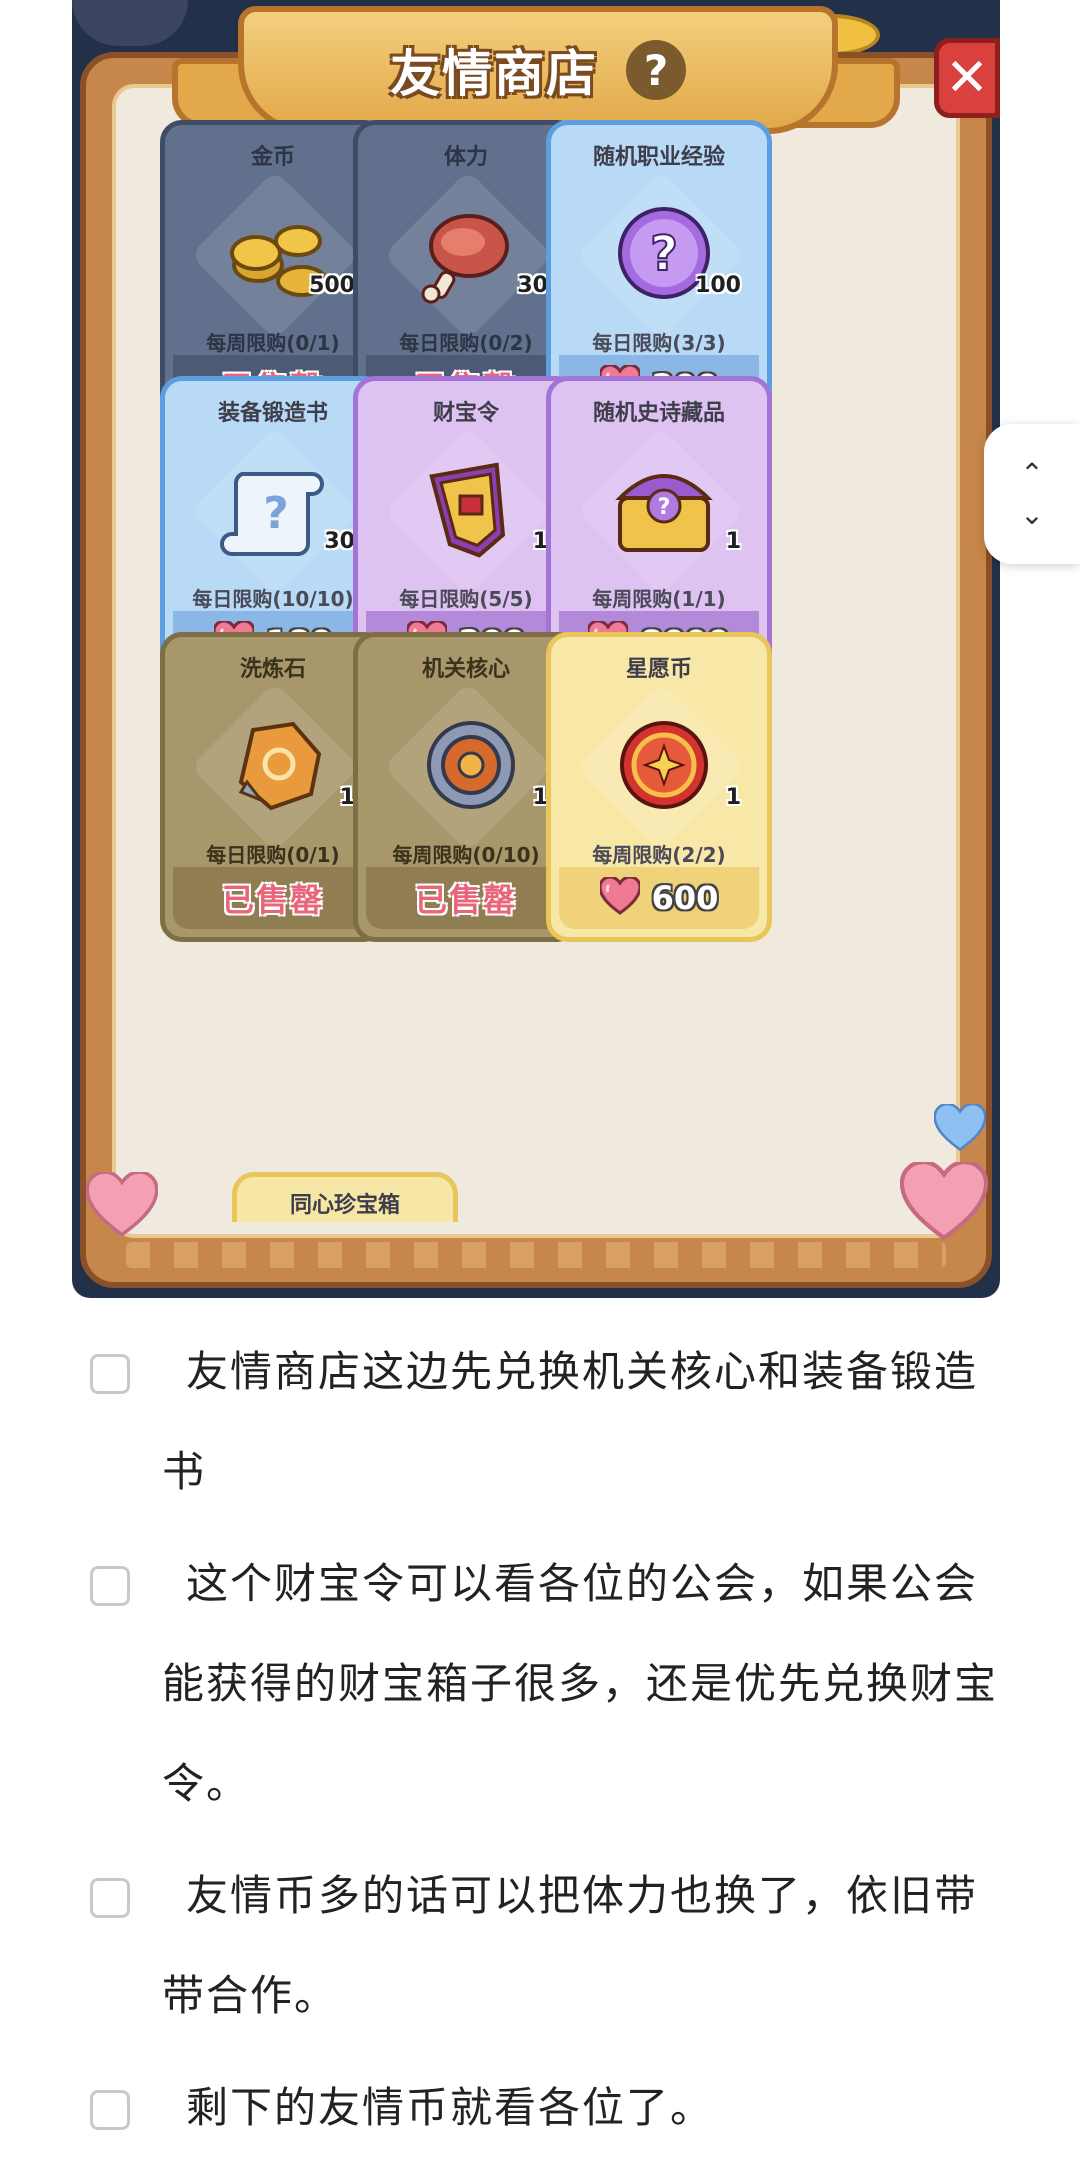  I want to click on item-quantity: 500, so click(332, 285).